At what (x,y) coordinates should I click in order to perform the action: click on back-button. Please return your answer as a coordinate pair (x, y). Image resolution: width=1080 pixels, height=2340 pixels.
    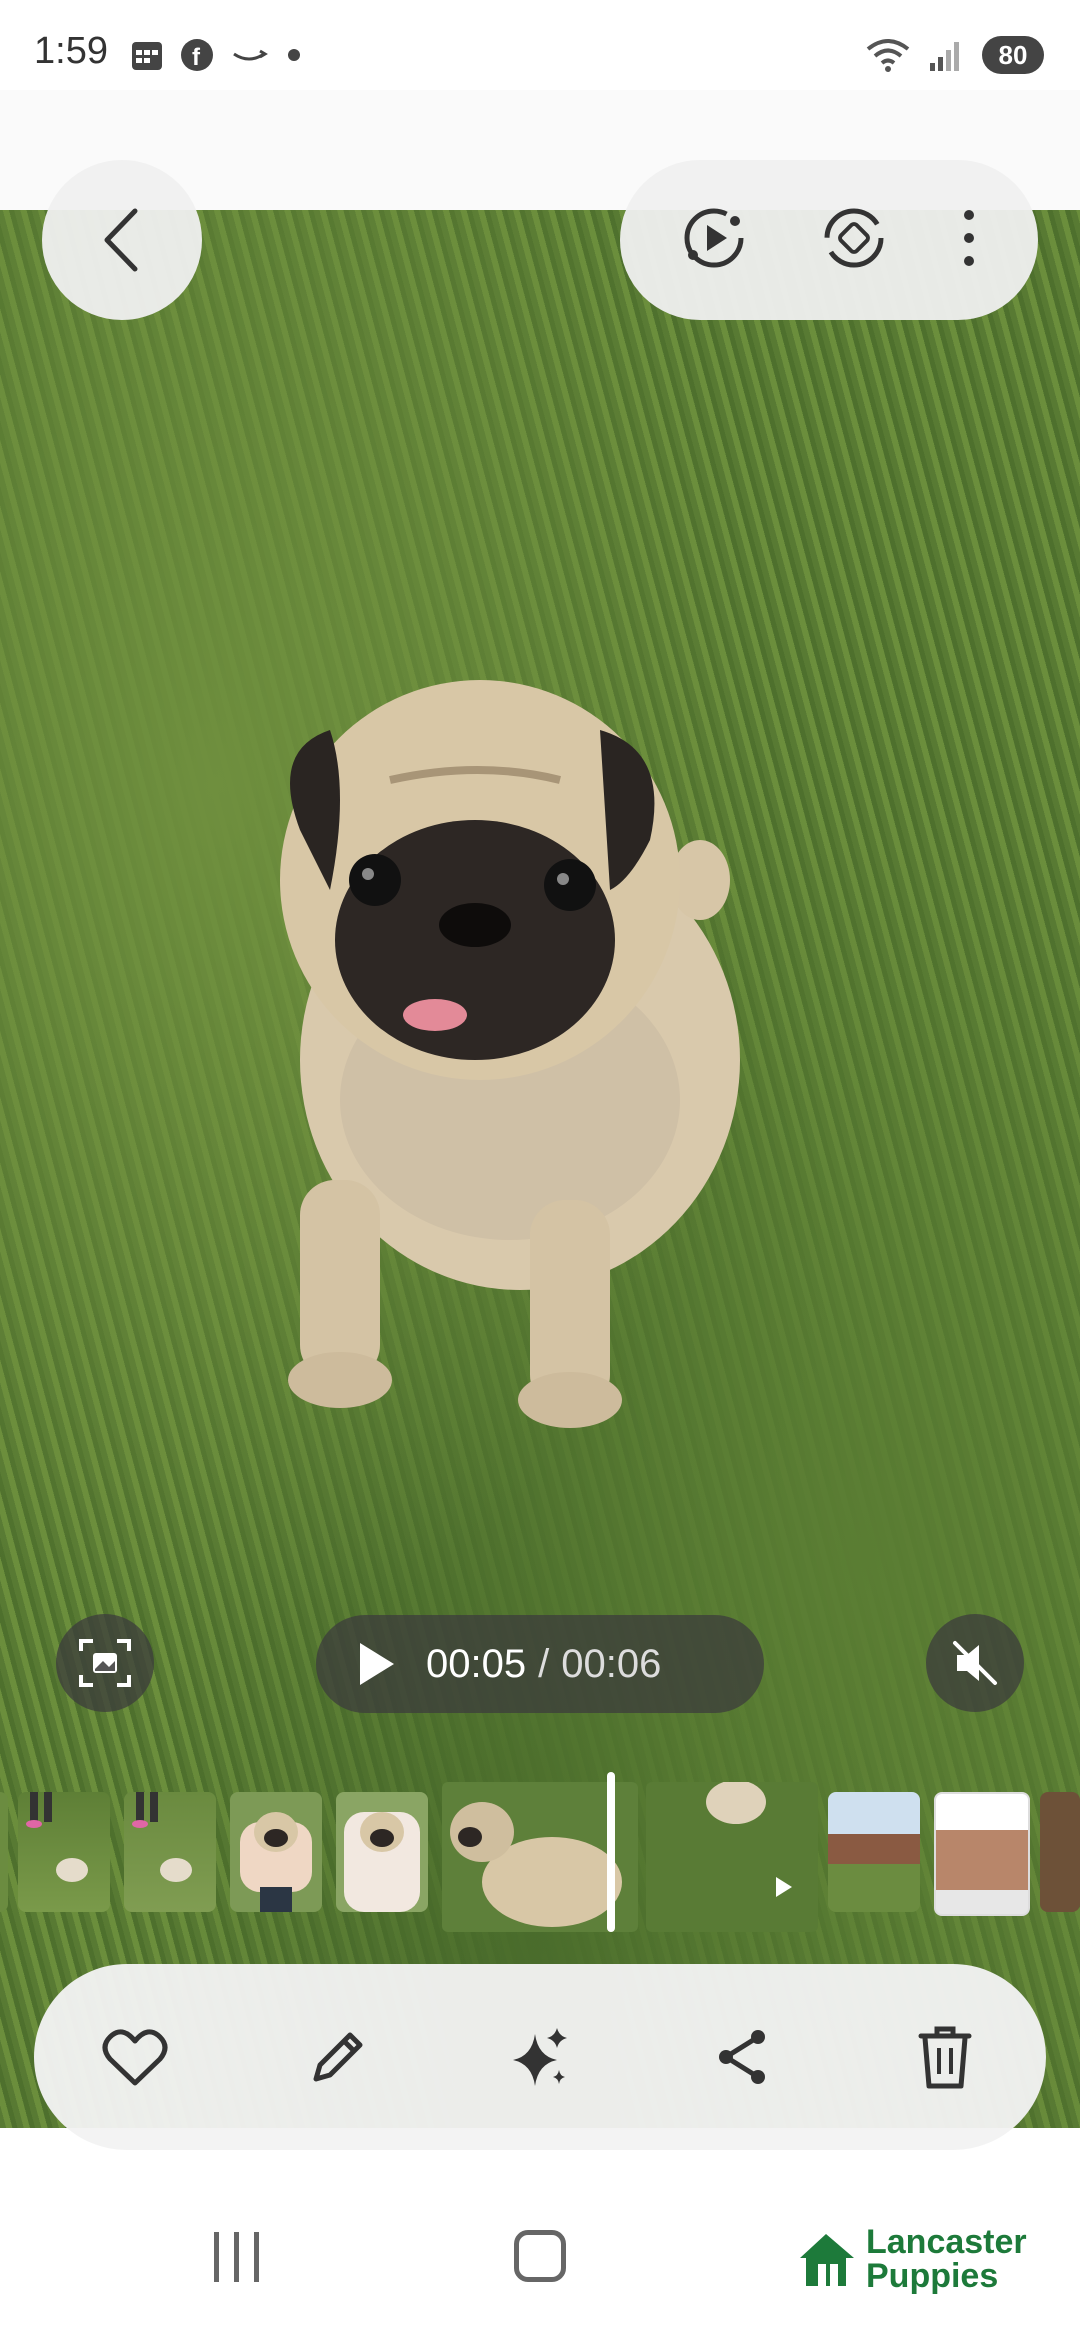
    Looking at the image, I should click on (122, 240).